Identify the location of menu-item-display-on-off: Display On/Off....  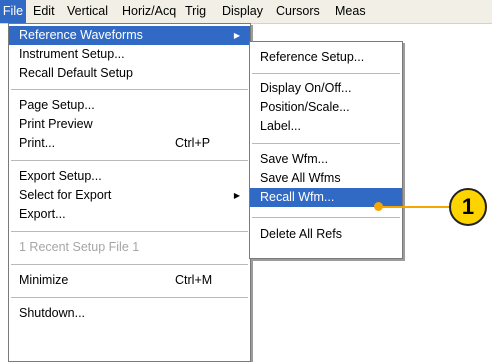
(326, 88).